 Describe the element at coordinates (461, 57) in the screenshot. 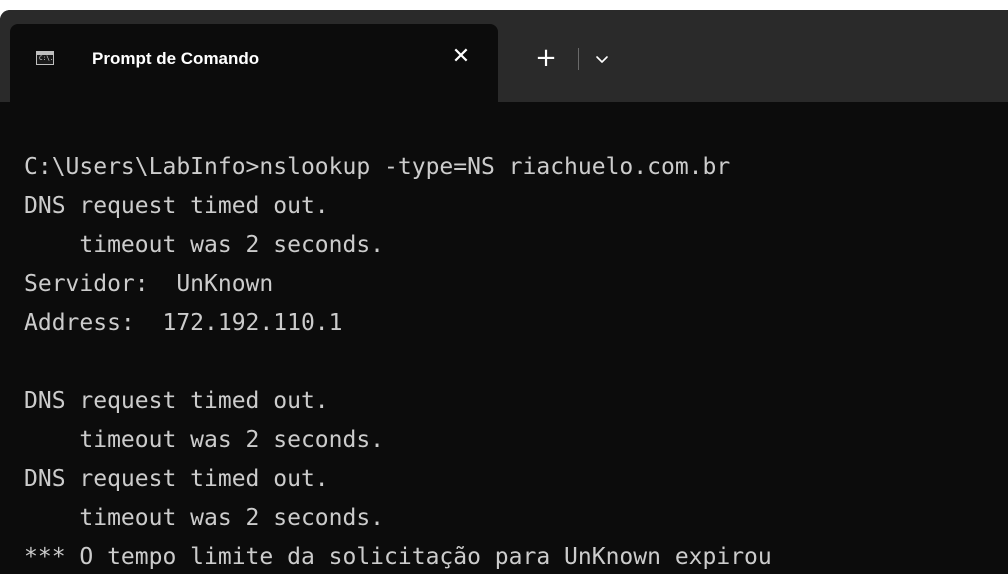

I see `close-tab-button: ✕` at that location.